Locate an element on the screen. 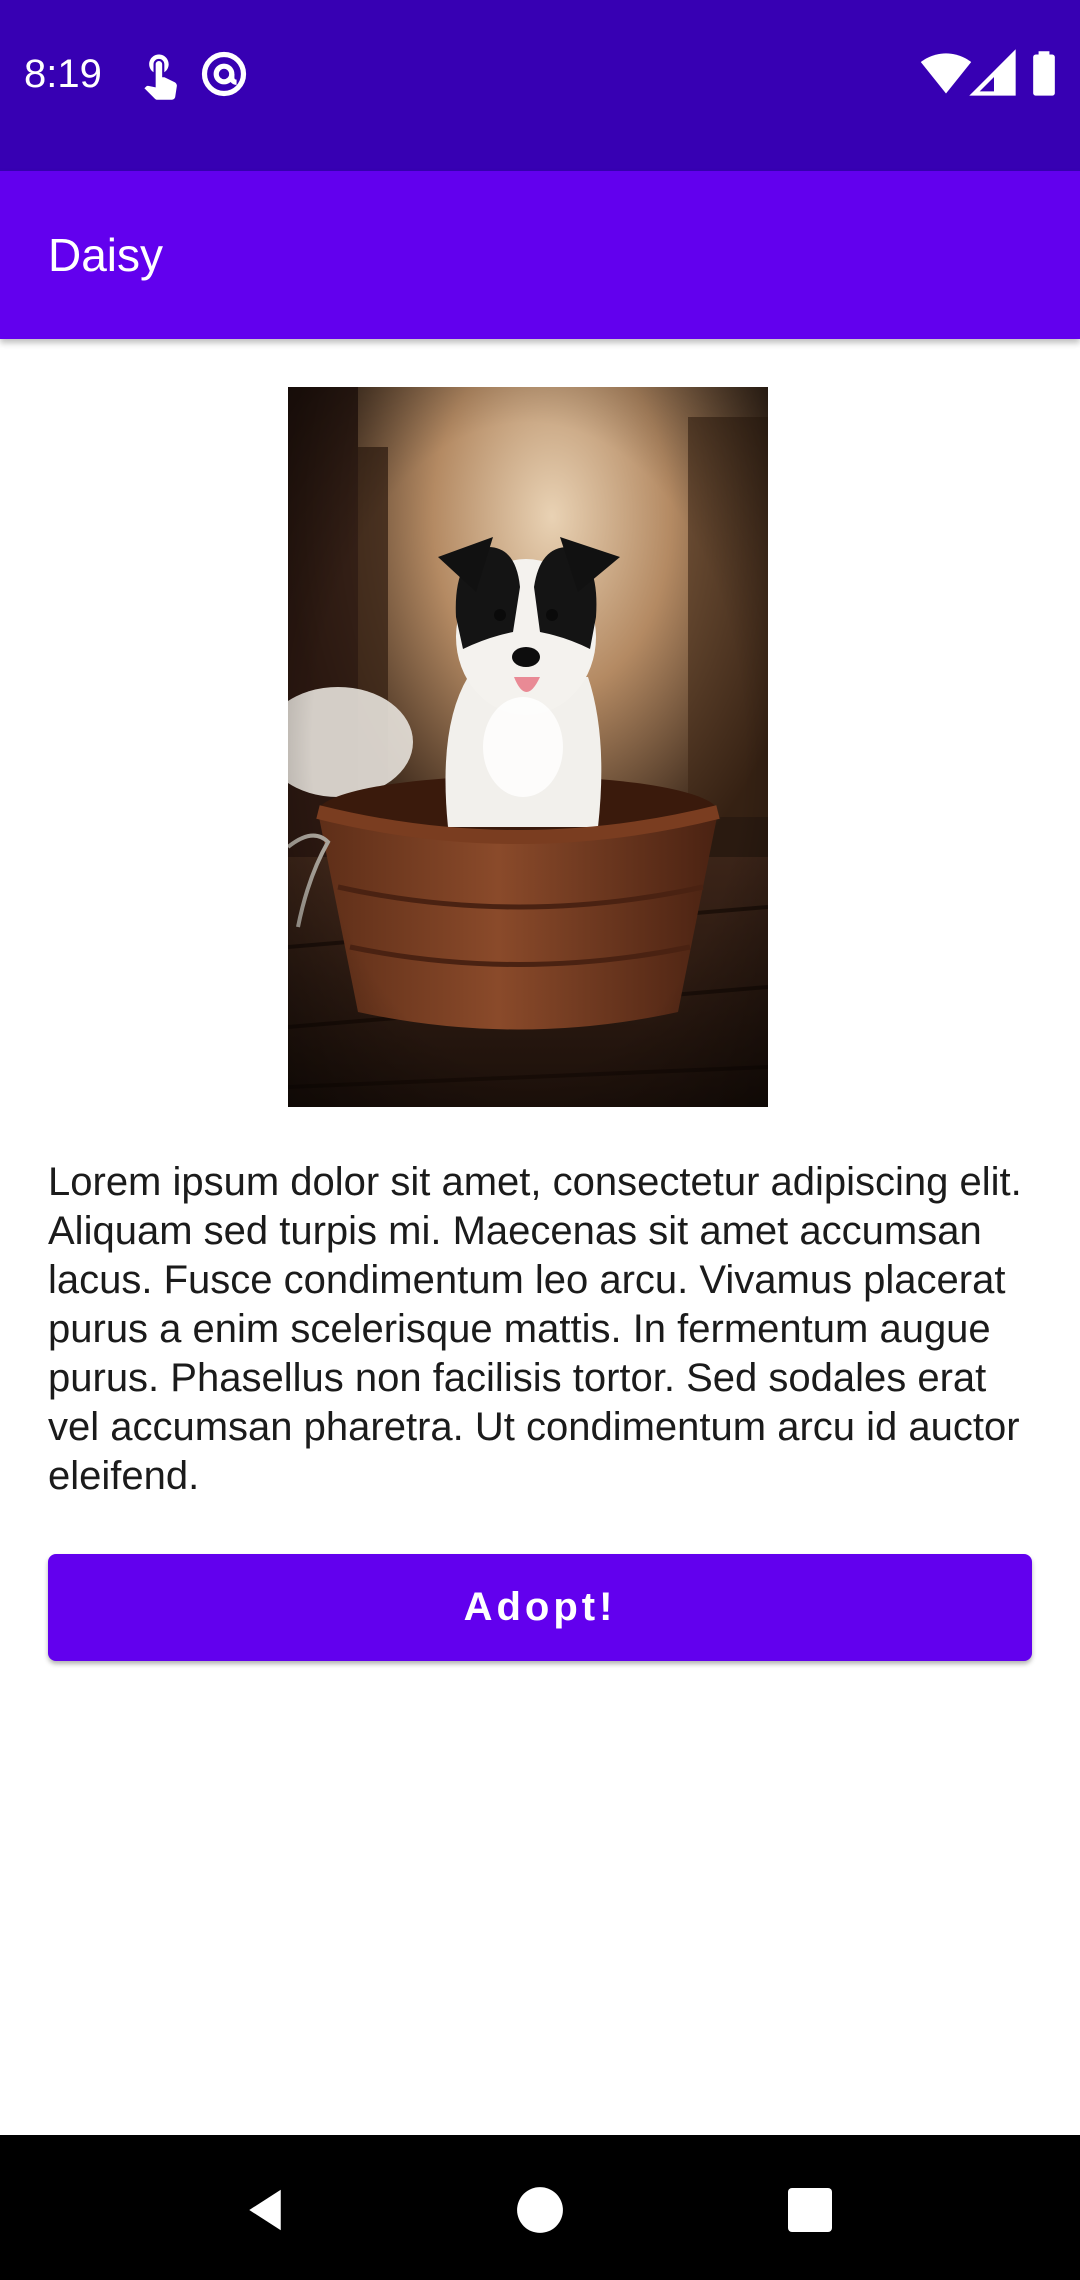 The width and height of the screenshot is (1080, 2280). touch-app-icon is located at coordinates (160, 74).